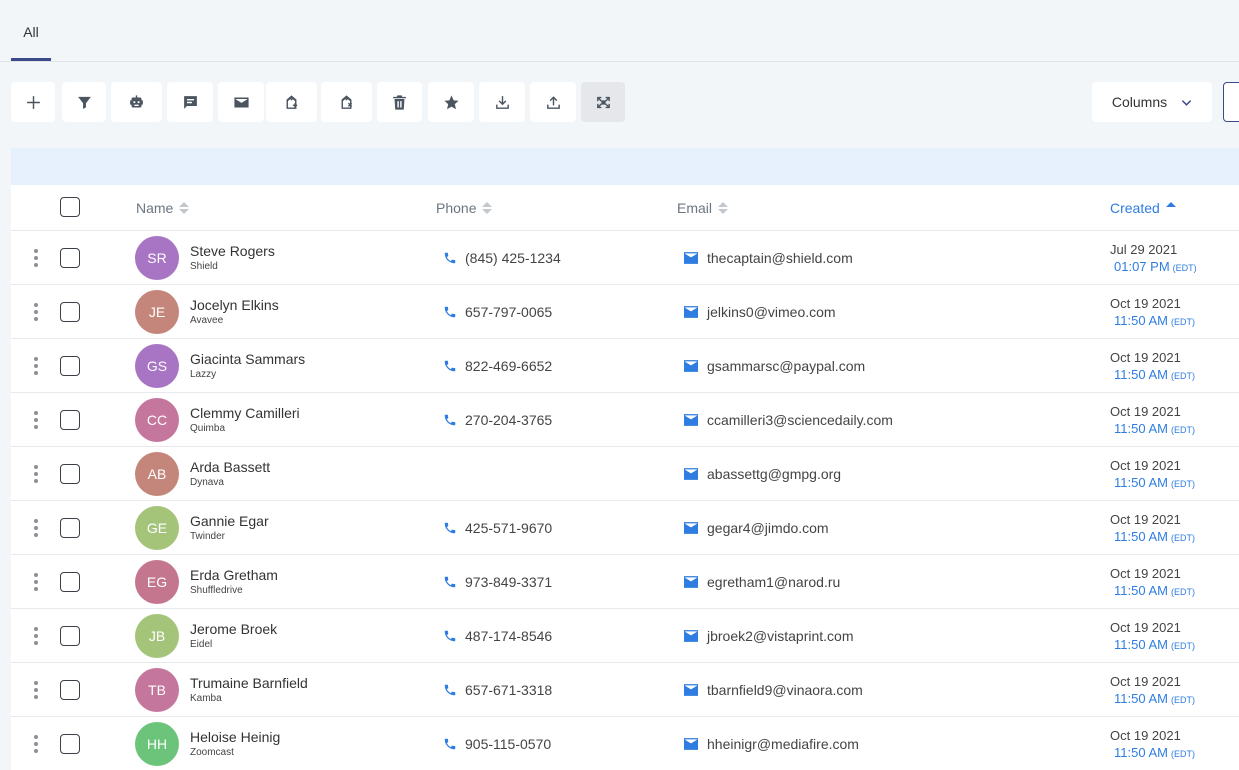 The image size is (1239, 770). What do you see at coordinates (1143, 208) in the screenshot?
I see `column-header-created: Created` at bounding box center [1143, 208].